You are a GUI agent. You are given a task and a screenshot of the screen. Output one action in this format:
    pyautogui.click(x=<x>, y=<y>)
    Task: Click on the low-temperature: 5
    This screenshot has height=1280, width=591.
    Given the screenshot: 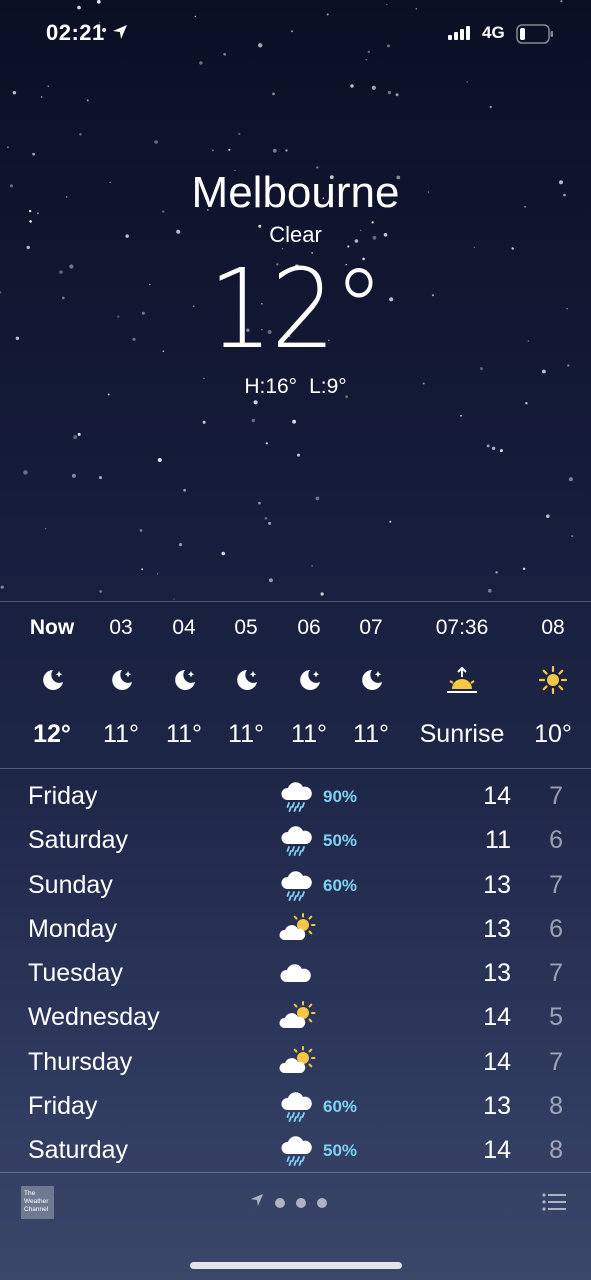 What is the action you would take?
    pyautogui.click(x=556, y=1017)
    